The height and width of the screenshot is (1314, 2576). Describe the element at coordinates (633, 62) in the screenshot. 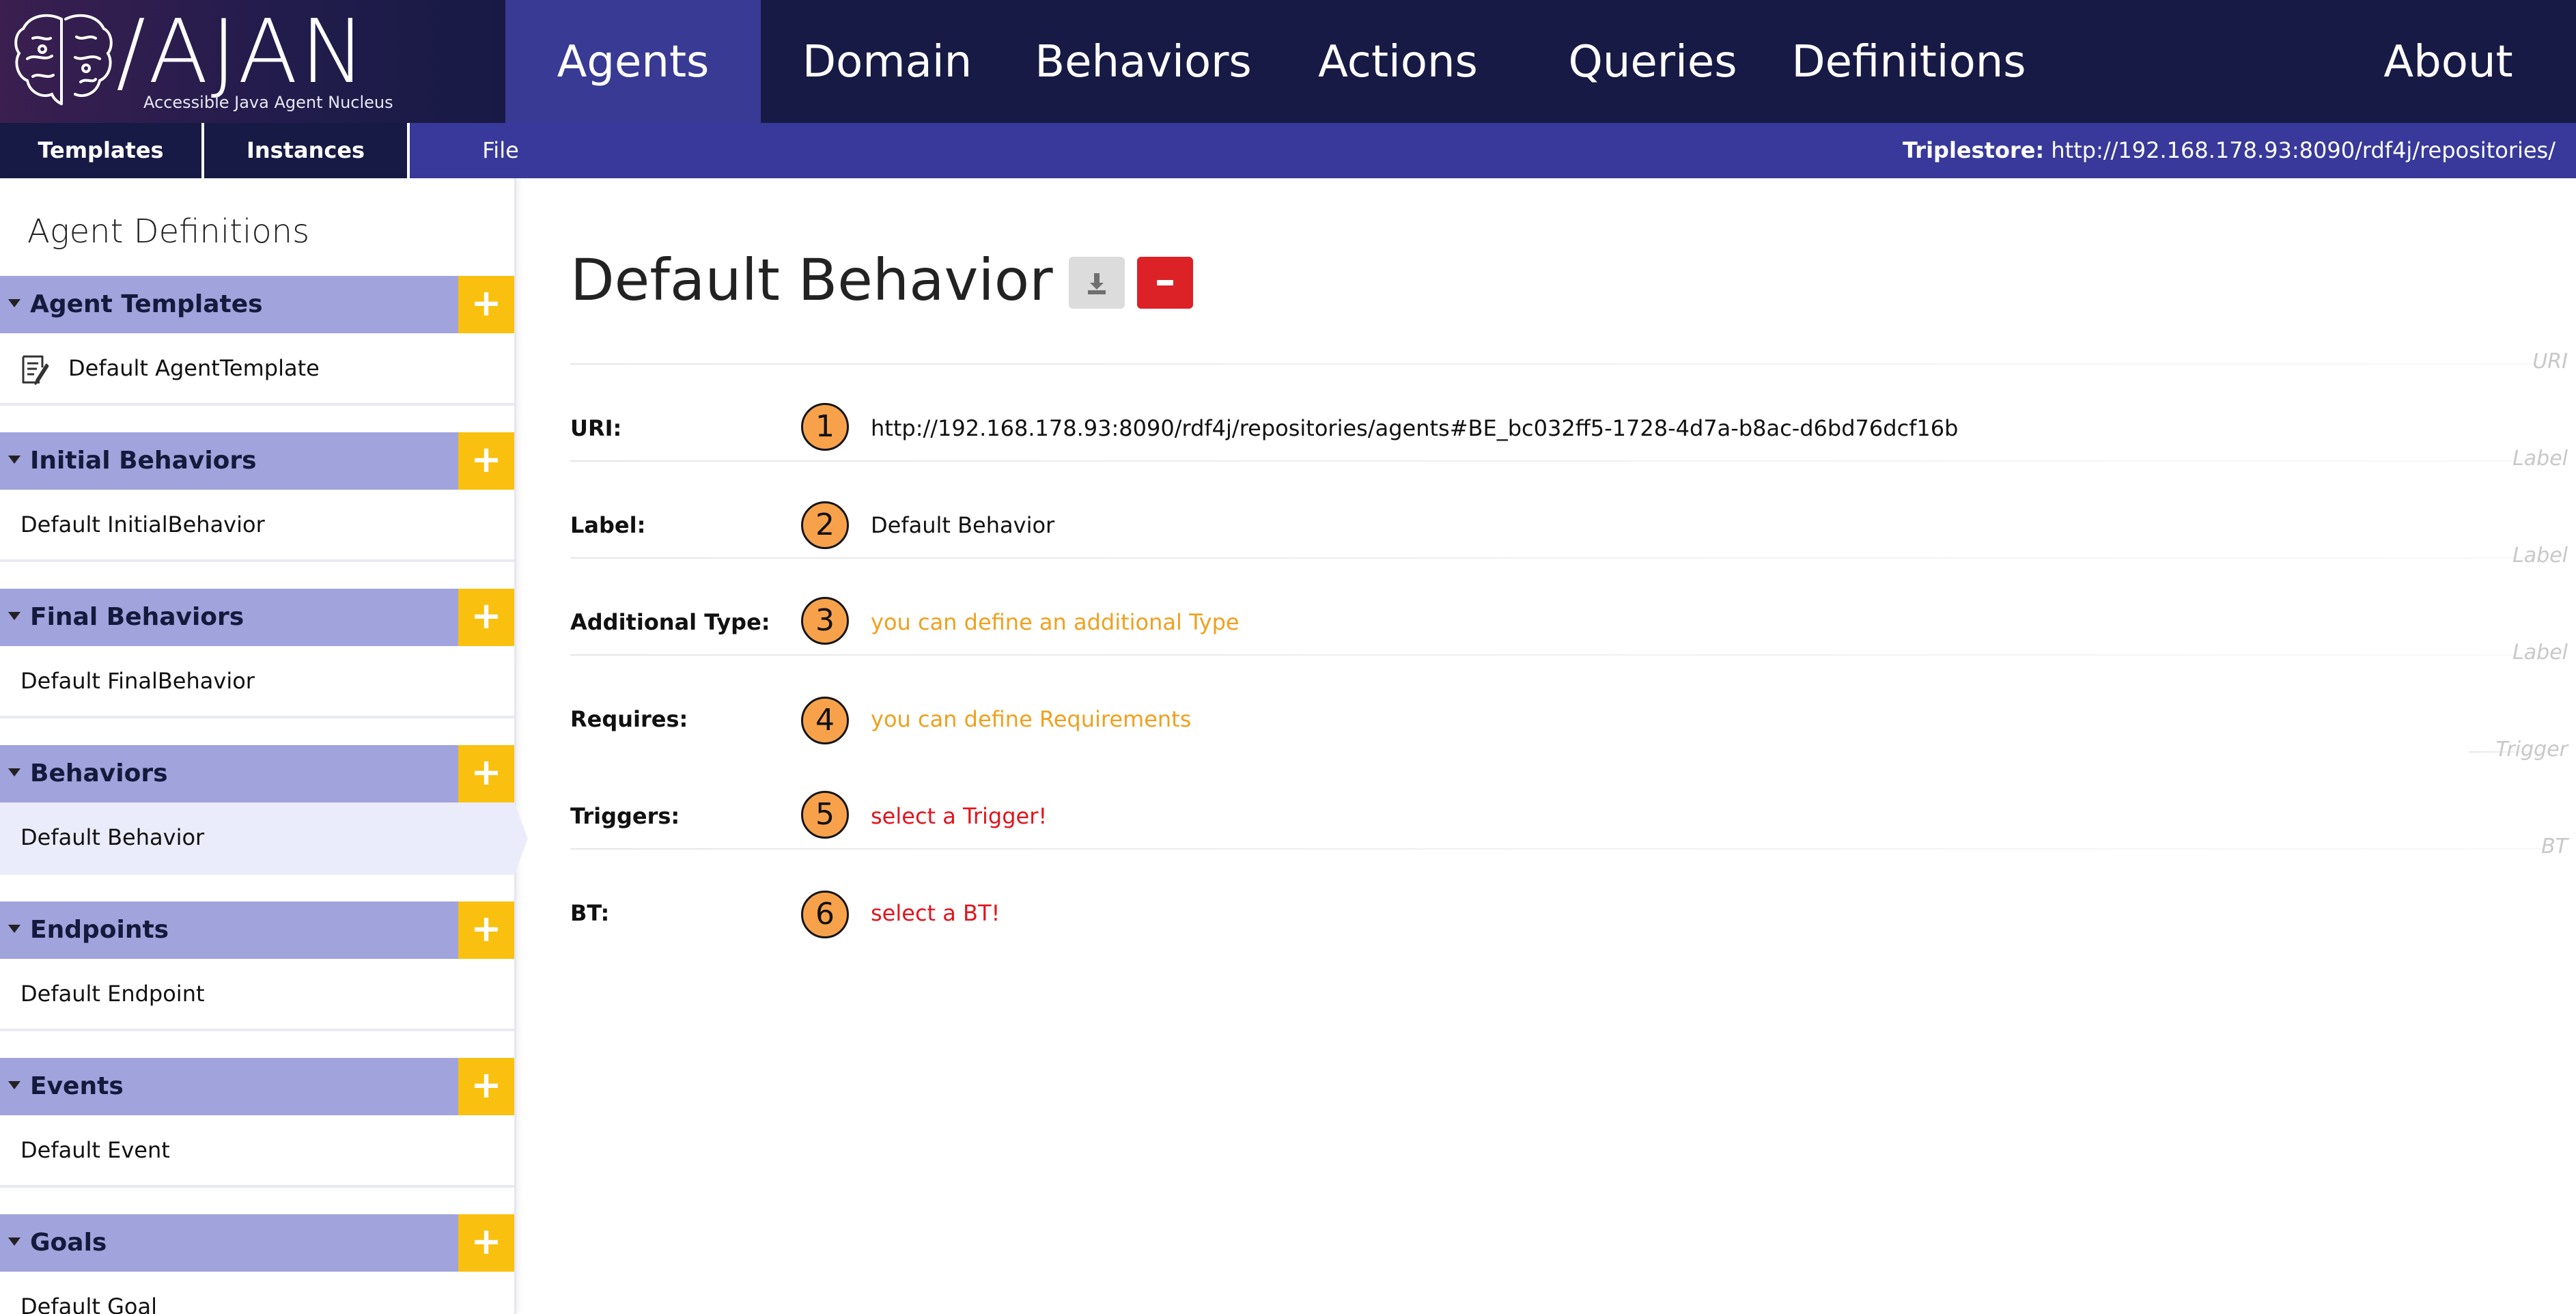

I see `nav-agents: Agents` at that location.